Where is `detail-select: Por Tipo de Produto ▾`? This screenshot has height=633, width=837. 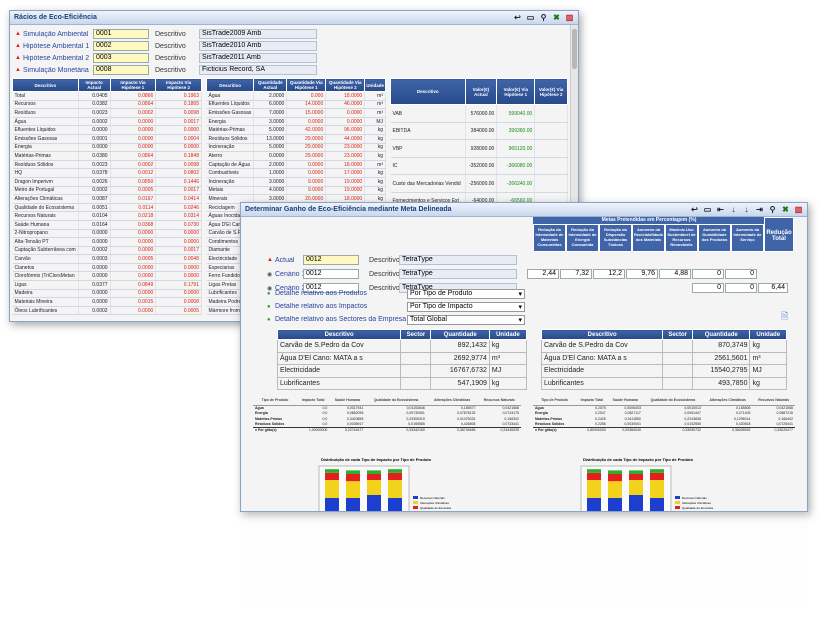
detail-select: Por Tipo de Produto ▾ is located at coordinates (466, 293).